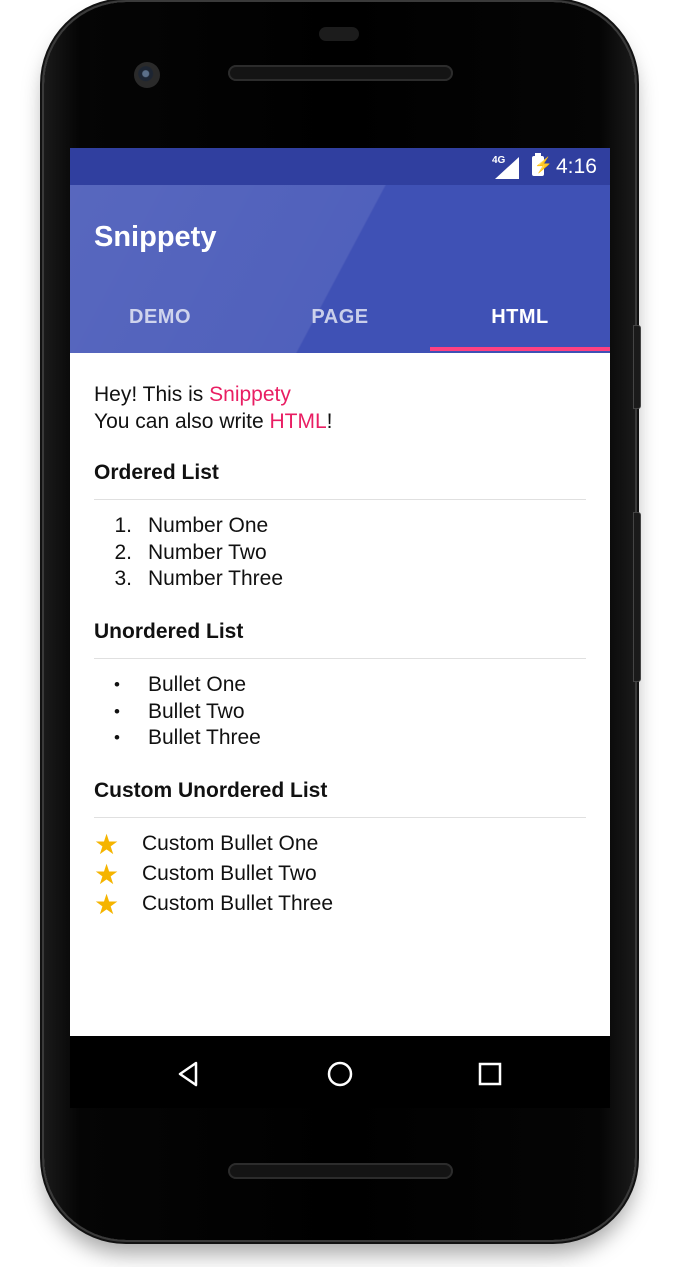  What do you see at coordinates (340, 166) in the screenshot?
I see `status-bar: 4G ⚡ 4:16` at bounding box center [340, 166].